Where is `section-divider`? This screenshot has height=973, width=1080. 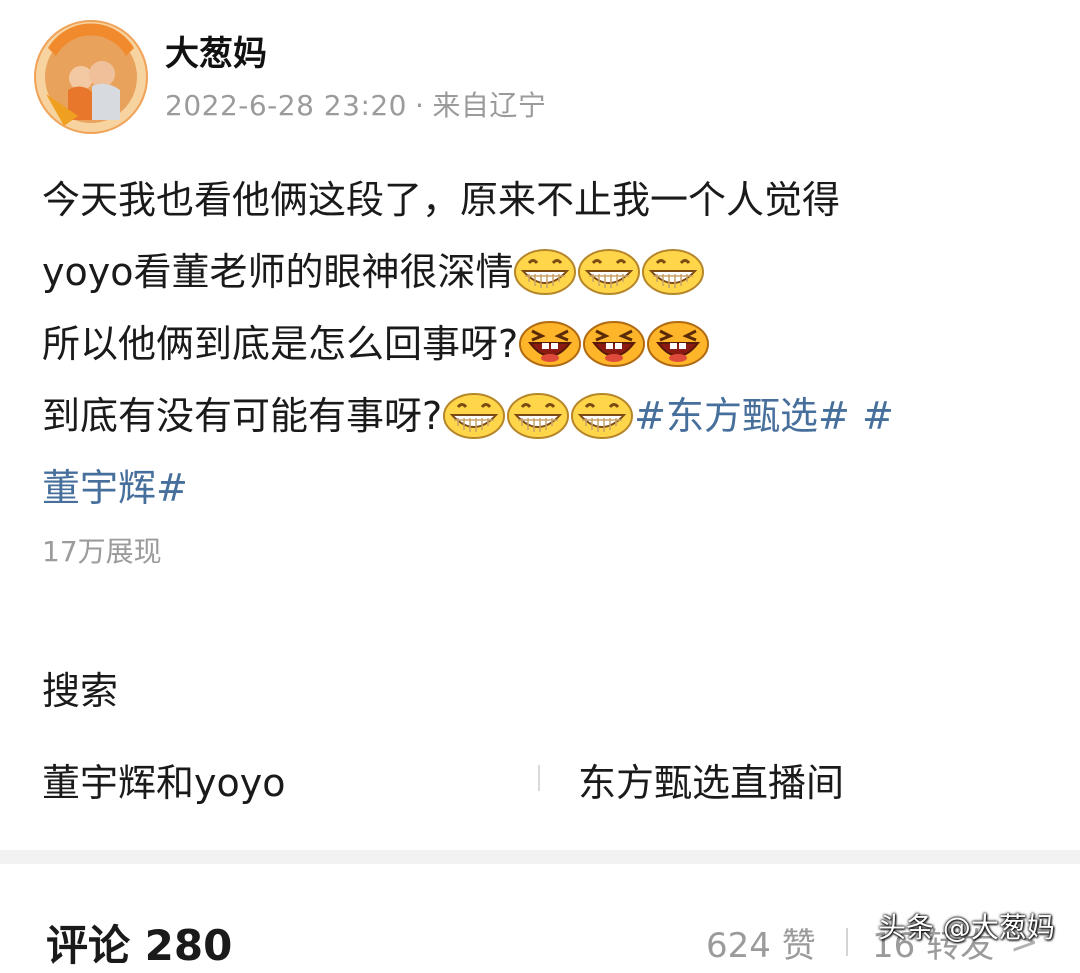
section-divider is located at coordinates (540, 857).